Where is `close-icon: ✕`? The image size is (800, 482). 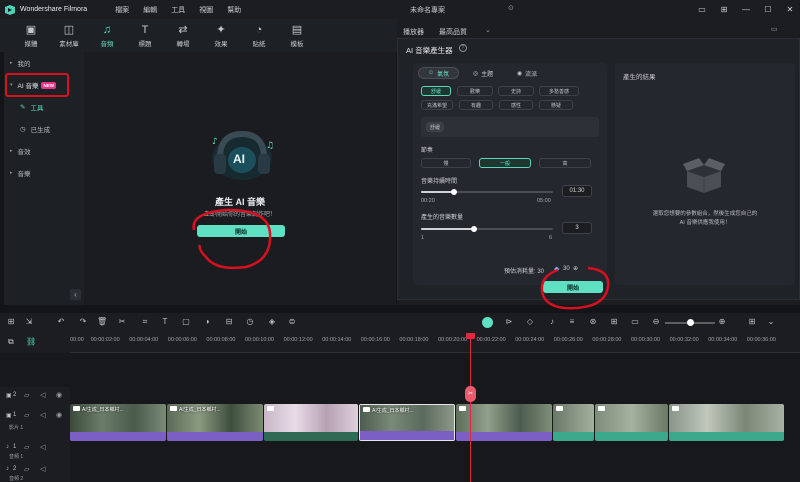 close-icon: ✕ is located at coordinates (790, 9).